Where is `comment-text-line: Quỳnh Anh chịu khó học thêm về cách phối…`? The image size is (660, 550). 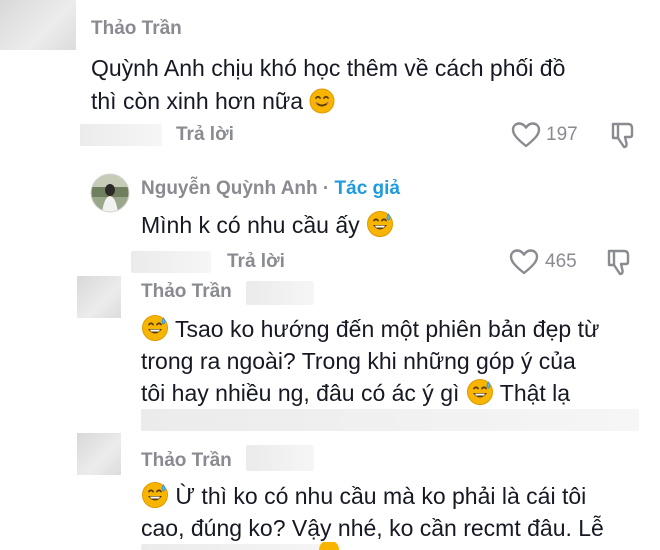 comment-text-line: Quỳnh Anh chịu khó học thêm về cách phối… is located at coordinates (328, 68).